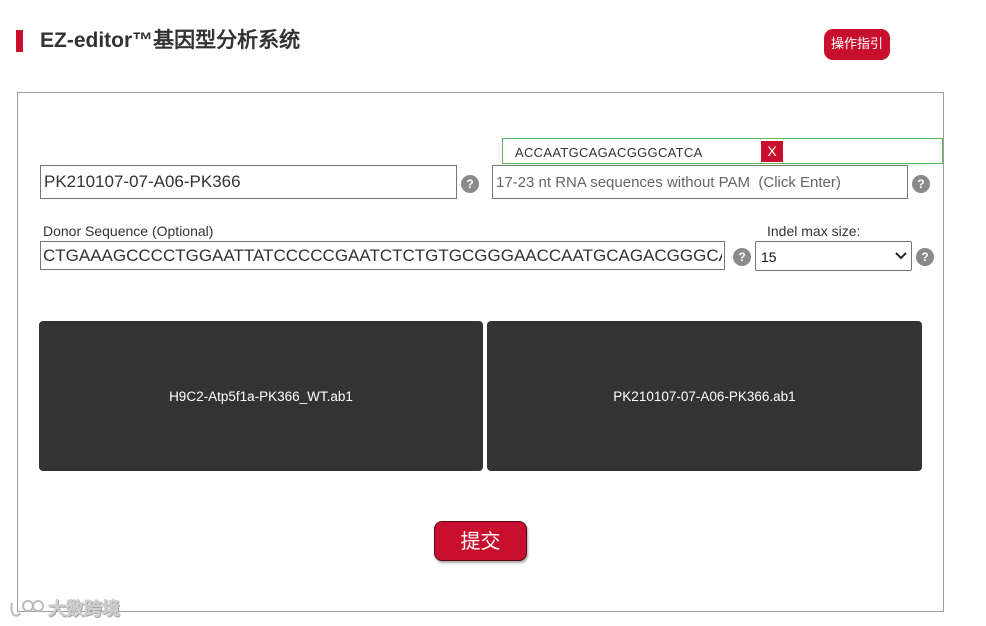  I want to click on indel-max-size-label: Indel max size:, so click(814, 231).